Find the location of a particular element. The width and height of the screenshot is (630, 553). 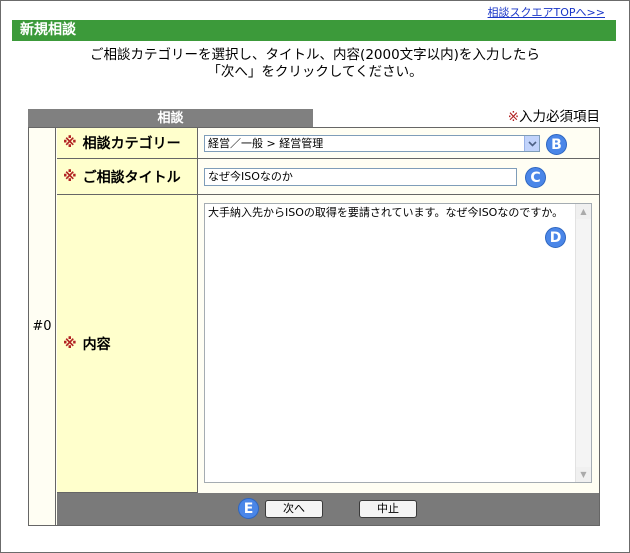

next-button: 次へ is located at coordinates (294, 509).